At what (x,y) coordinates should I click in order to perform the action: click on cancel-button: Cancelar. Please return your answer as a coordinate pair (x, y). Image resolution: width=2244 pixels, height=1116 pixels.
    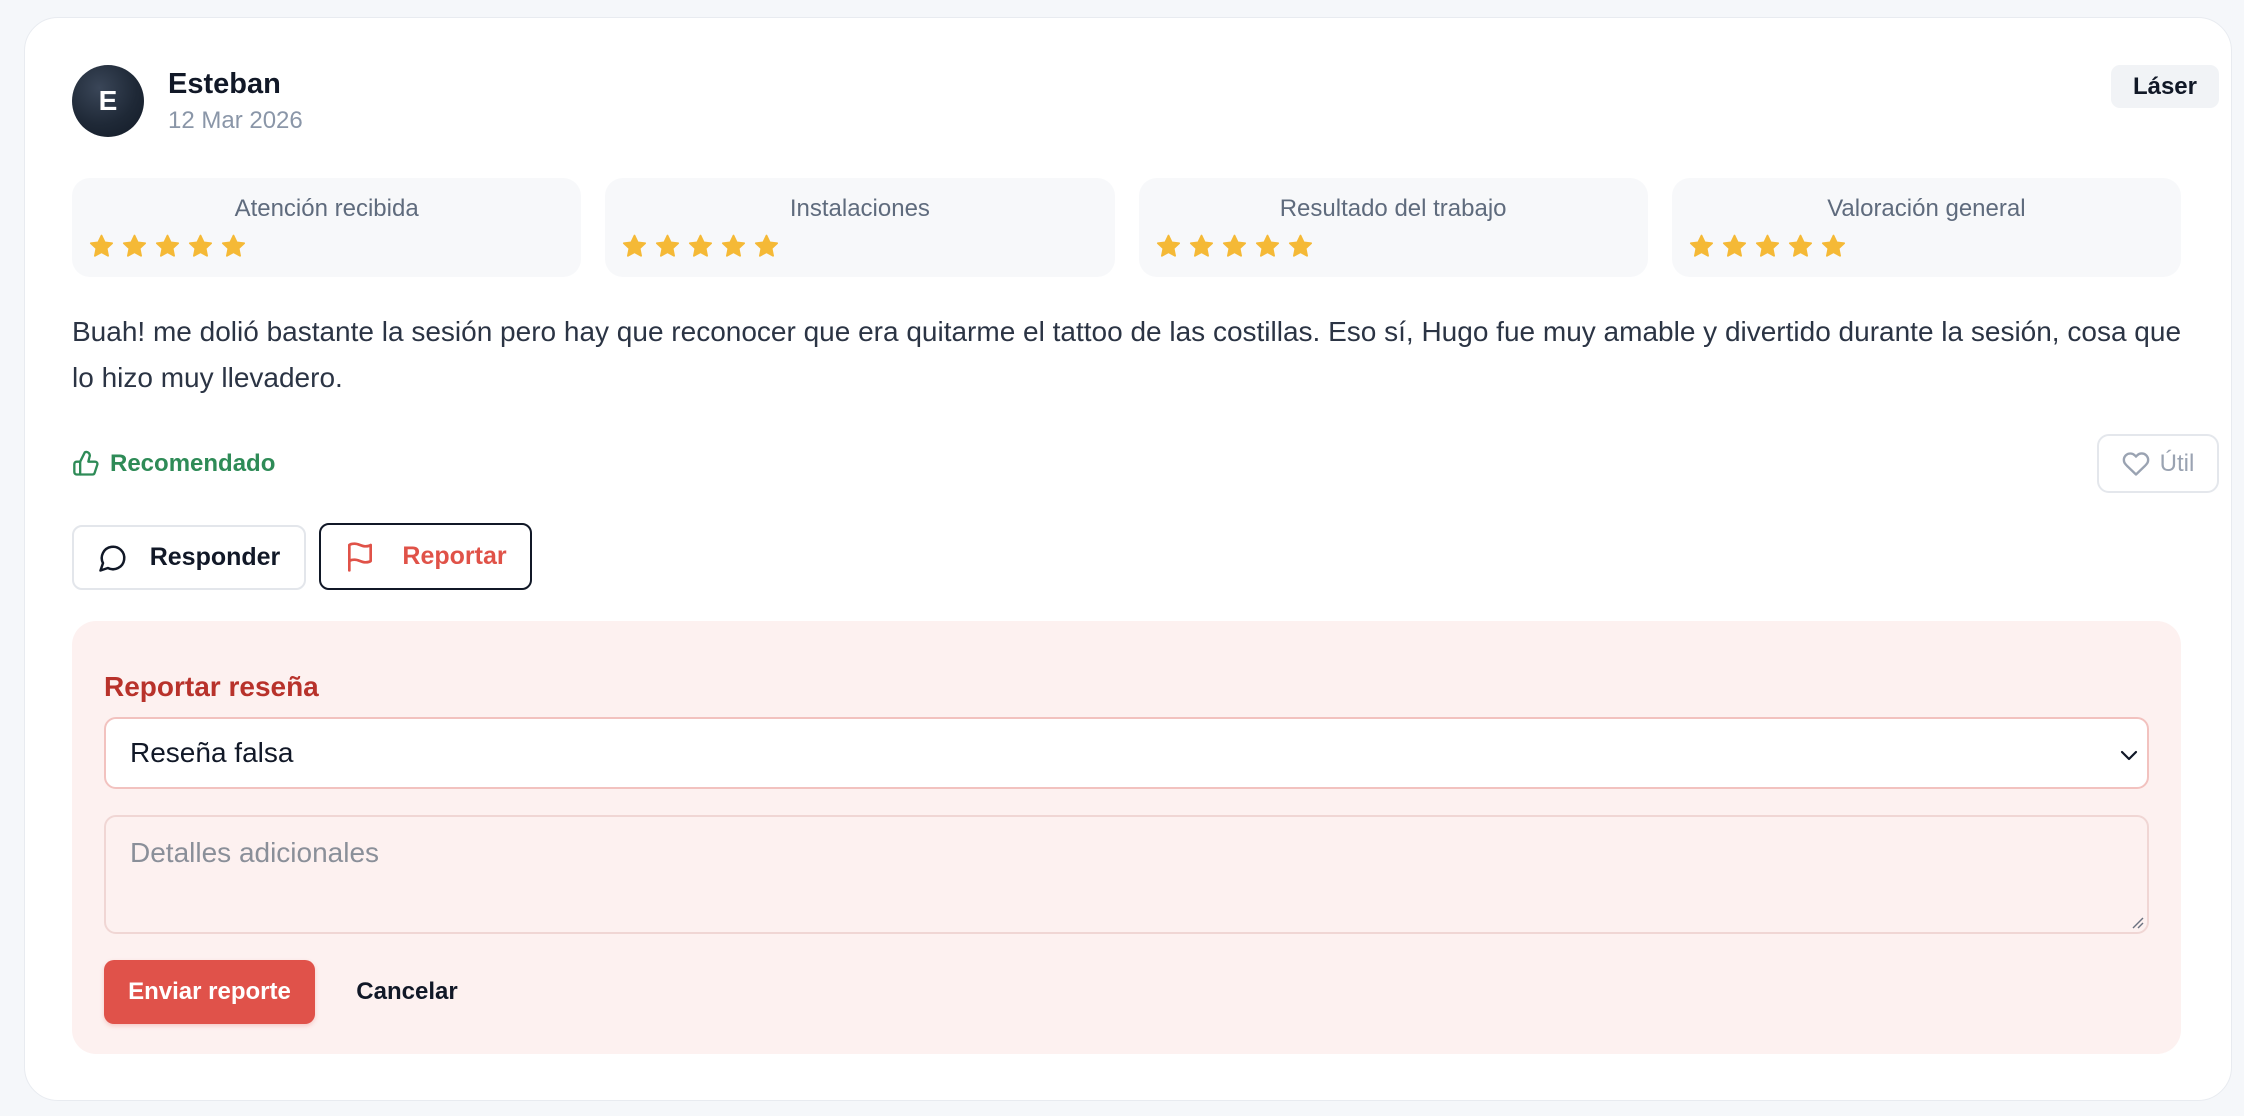
    Looking at the image, I should click on (407, 992).